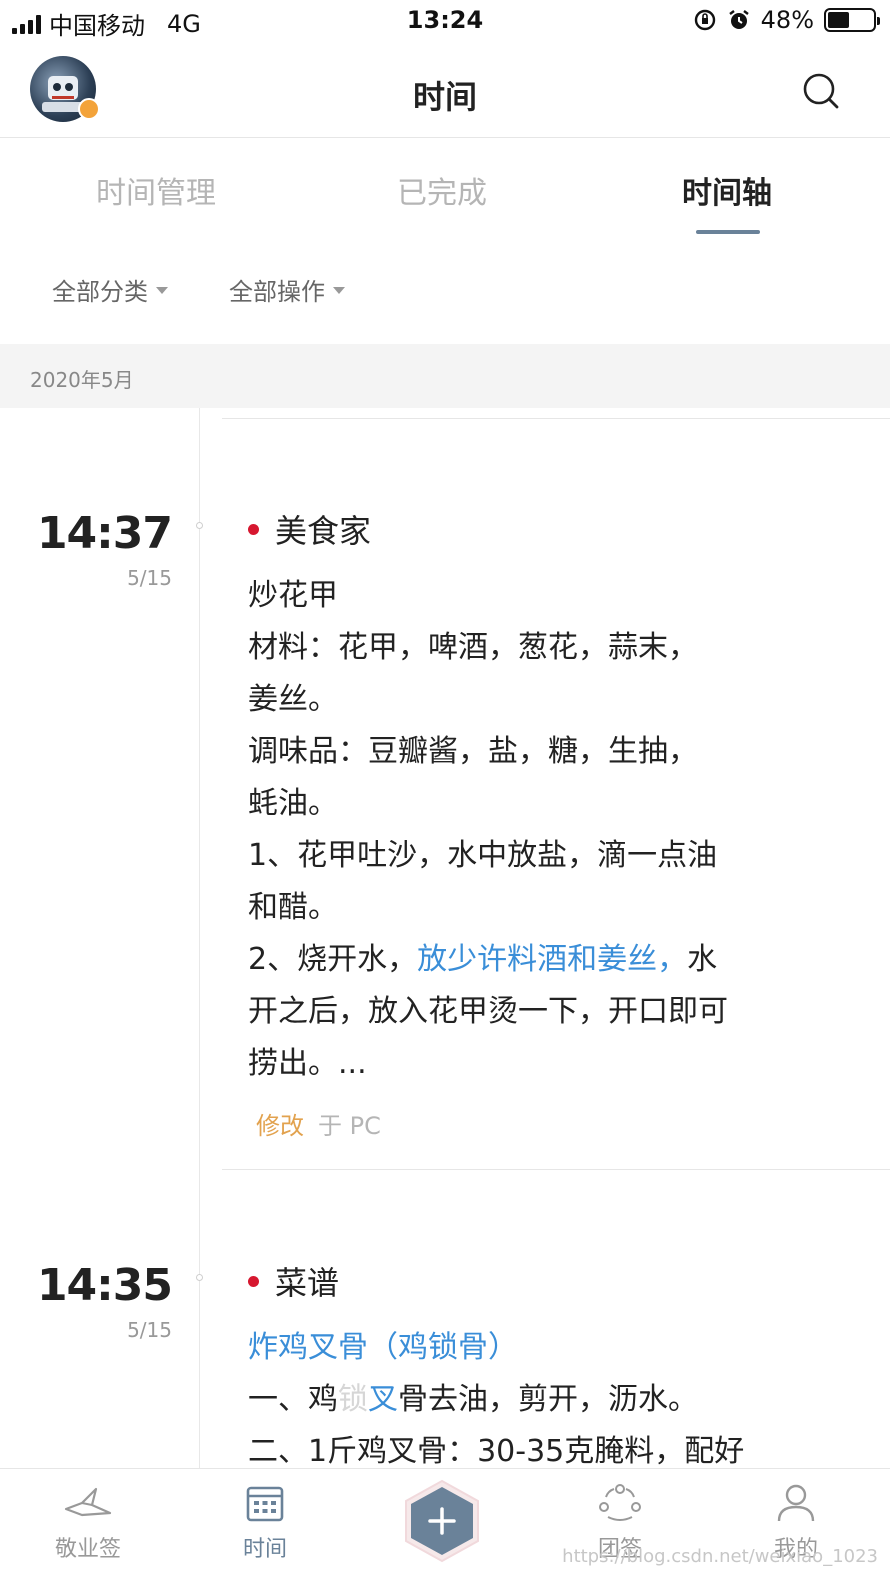  Describe the element at coordinates (280, 1126) in the screenshot. I see `modified-label: 修改` at that location.